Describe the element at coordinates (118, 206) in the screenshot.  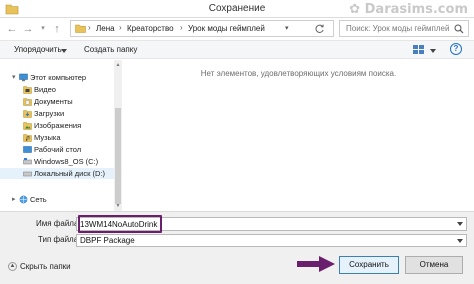
I see `scroll-down-icon: ▼` at that location.